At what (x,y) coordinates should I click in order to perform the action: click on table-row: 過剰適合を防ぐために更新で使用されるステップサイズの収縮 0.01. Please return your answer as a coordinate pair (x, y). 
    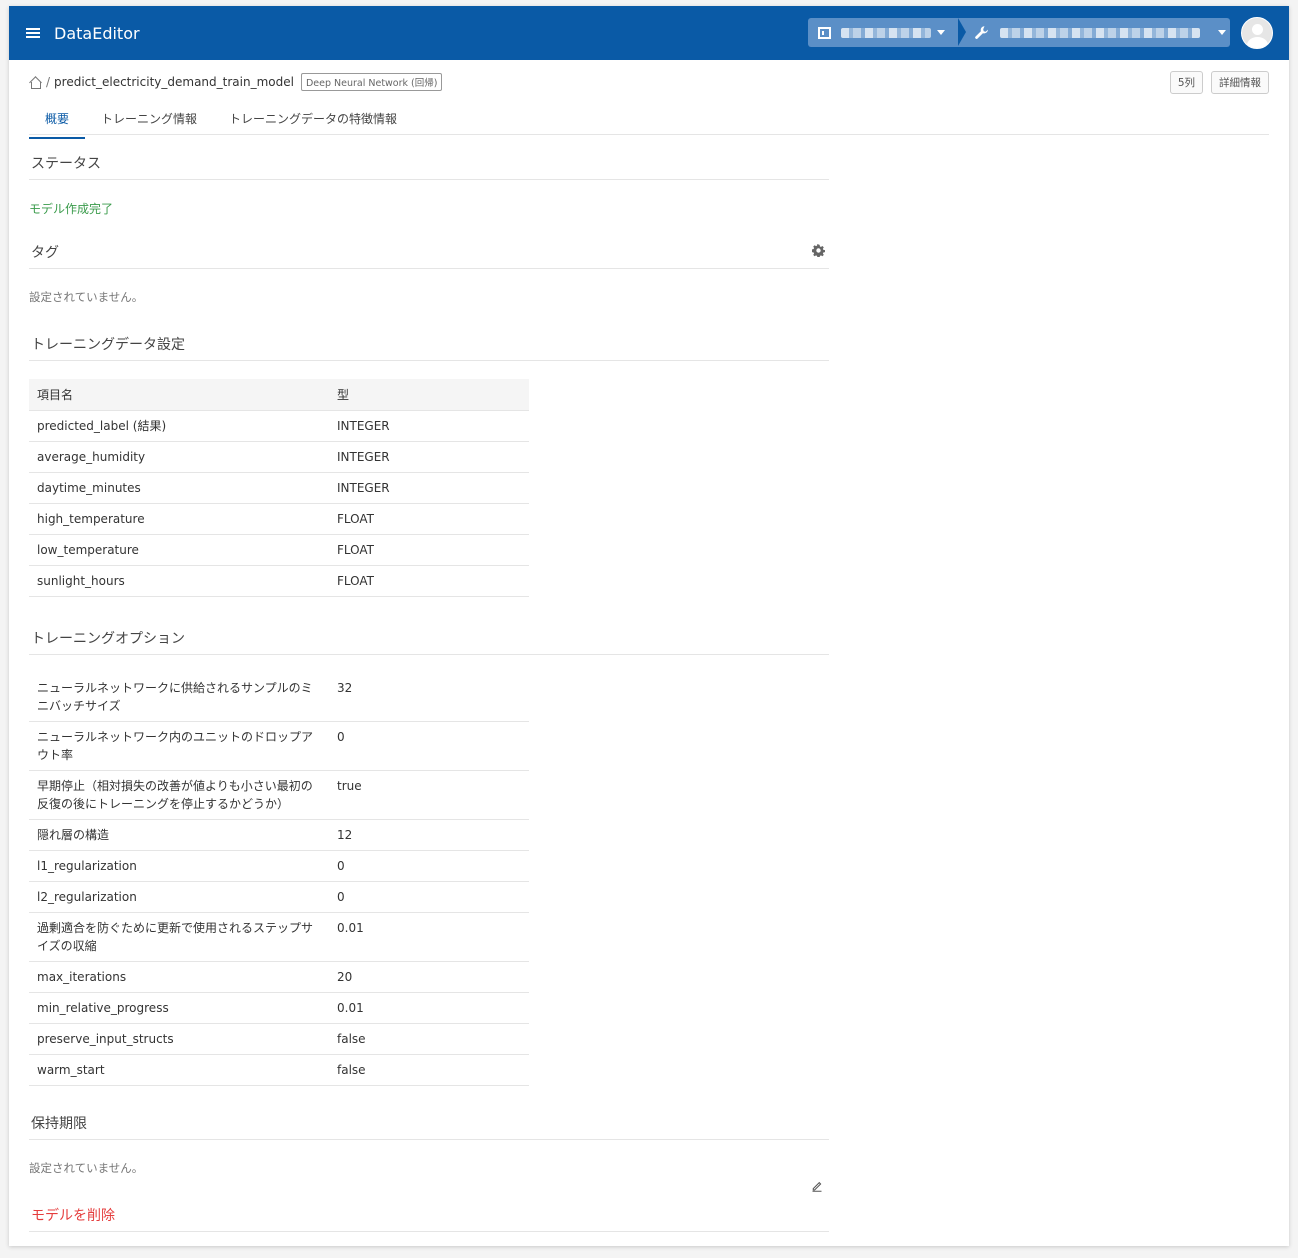
    Looking at the image, I should click on (279, 937).